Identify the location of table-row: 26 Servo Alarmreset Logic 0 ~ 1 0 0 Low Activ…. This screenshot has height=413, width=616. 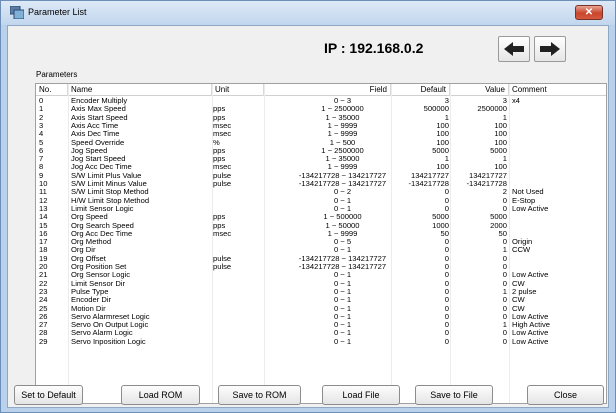
(321, 317).